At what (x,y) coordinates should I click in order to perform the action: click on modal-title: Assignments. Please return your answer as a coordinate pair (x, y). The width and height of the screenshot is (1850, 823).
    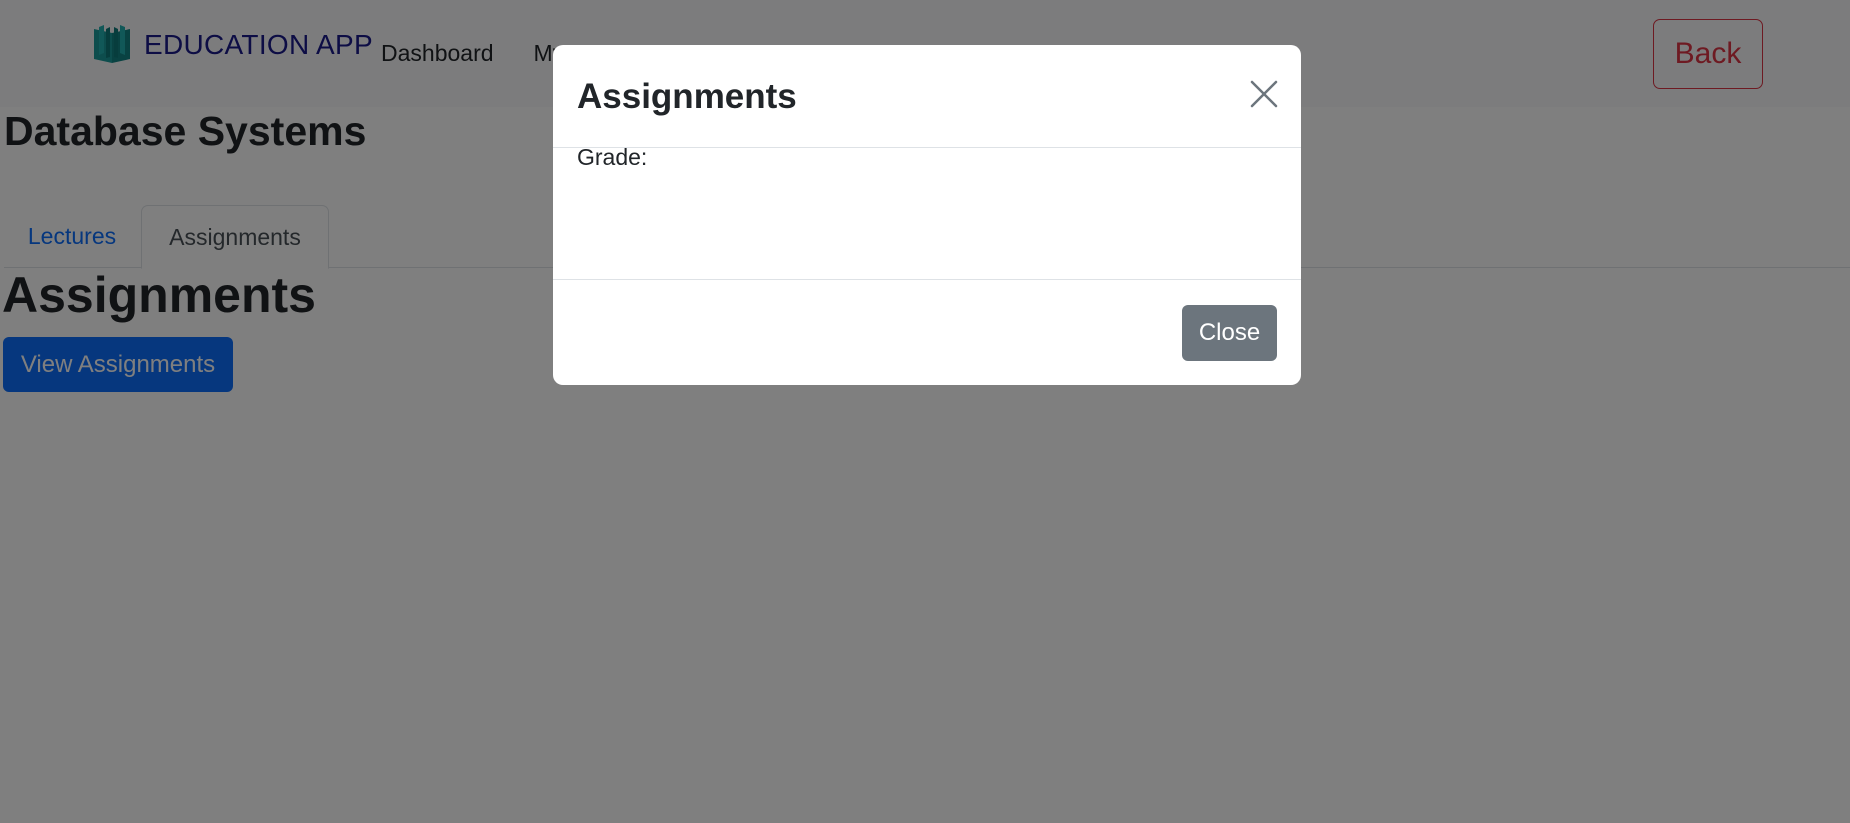
    Looking at the image, I should click on (687, 96).